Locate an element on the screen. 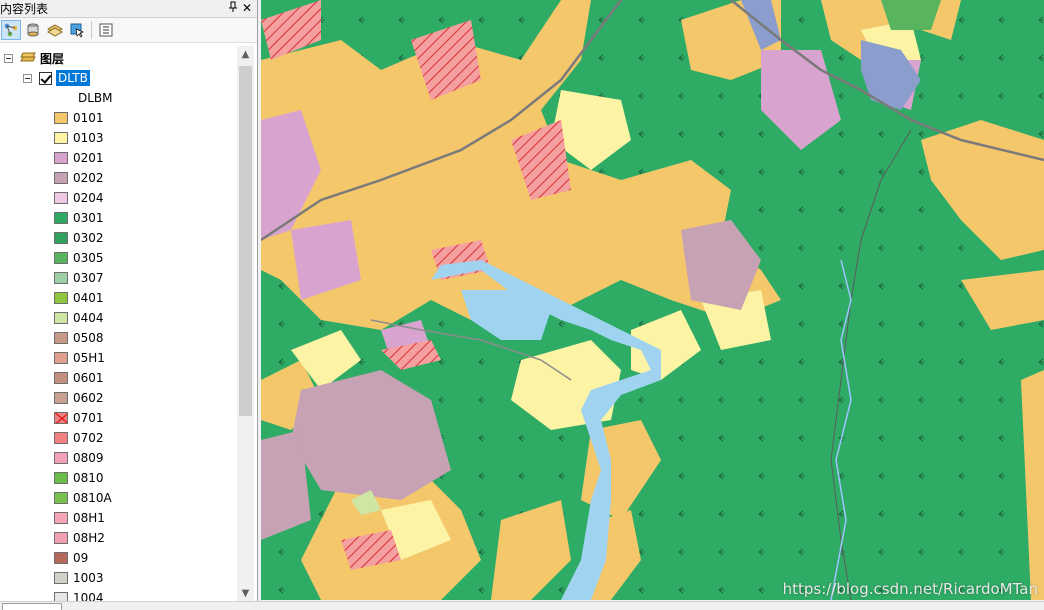  legend-item: 0810 is located at coordinates (79, 478).